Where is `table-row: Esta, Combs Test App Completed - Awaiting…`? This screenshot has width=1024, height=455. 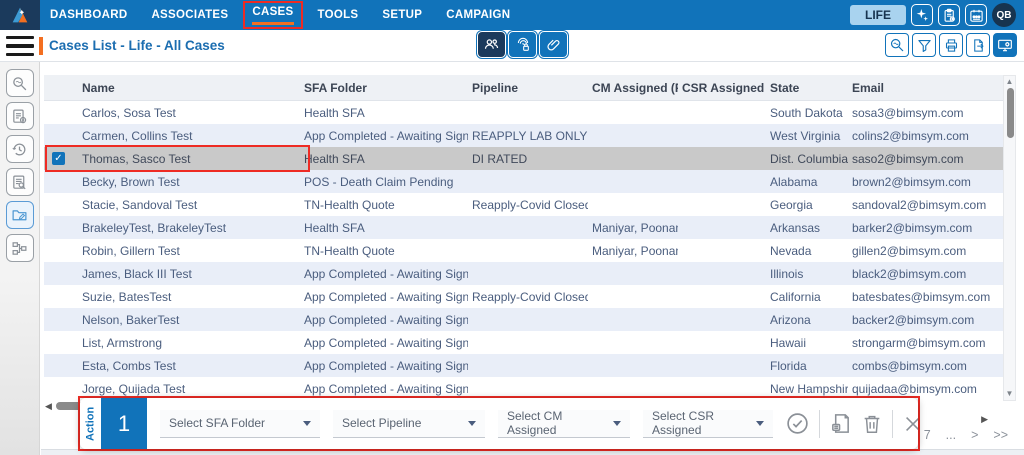 table-row: Esta, Combs Test App Completed - Awaiting… is located at coordinates (524, 365).